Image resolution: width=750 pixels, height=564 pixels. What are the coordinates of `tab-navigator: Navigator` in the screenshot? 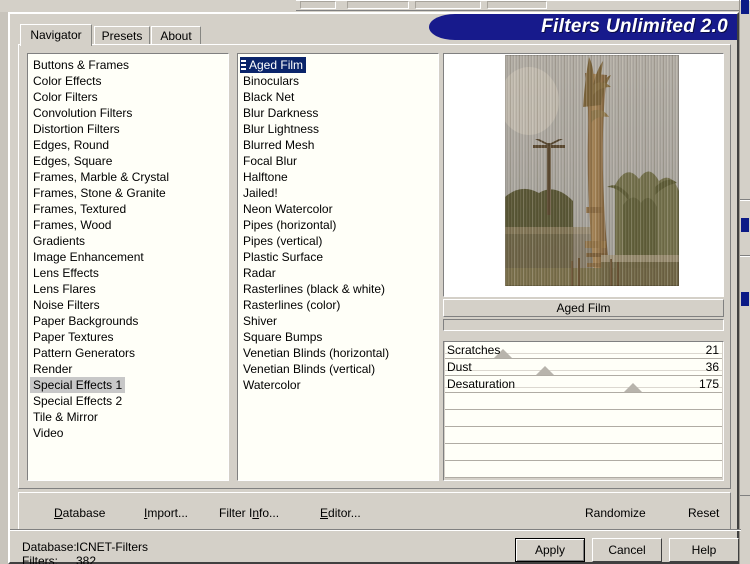 It's located at (56, 35).